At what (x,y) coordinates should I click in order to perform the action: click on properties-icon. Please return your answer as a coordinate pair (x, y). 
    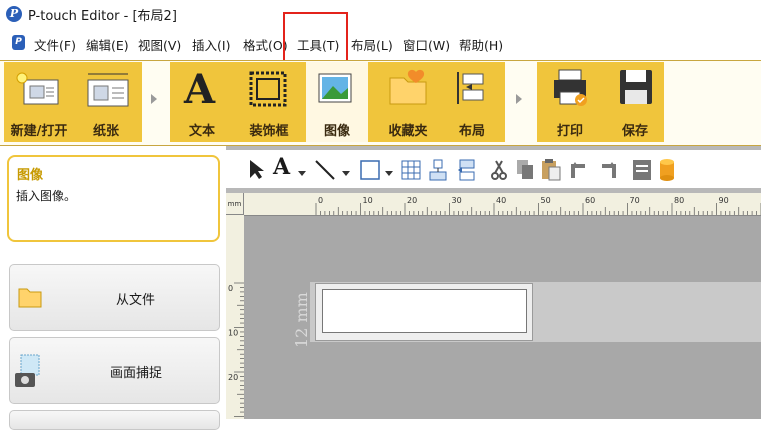
    Looking at the image, I should click on (642, 171).